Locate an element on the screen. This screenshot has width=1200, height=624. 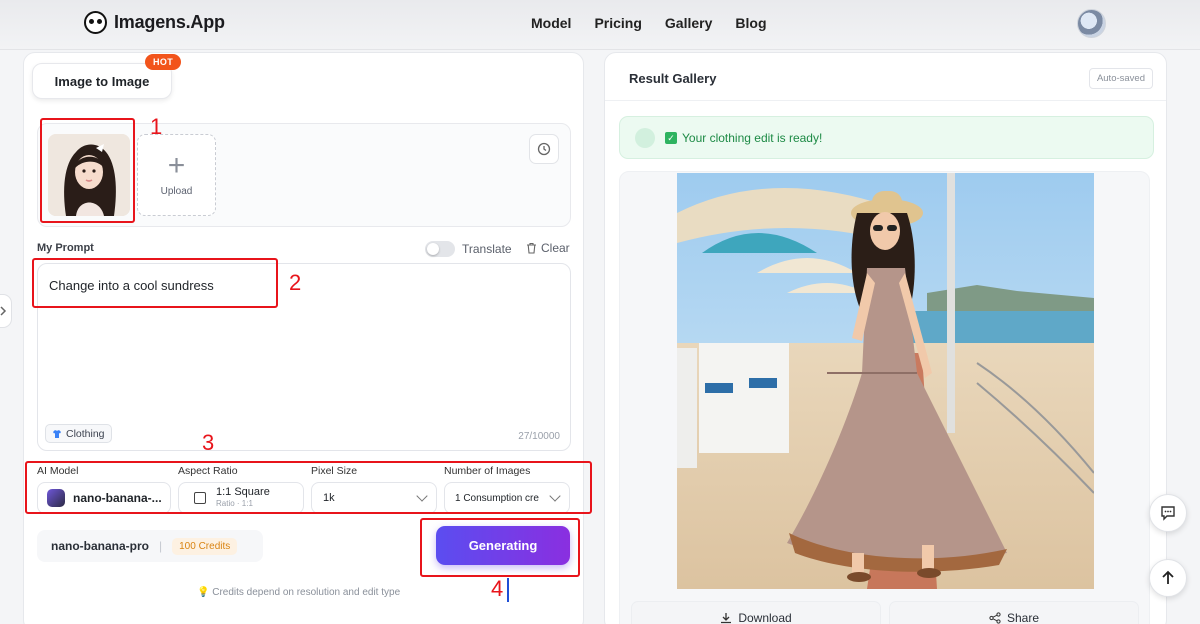
shirt-icon is located at coordinates (57, 433).